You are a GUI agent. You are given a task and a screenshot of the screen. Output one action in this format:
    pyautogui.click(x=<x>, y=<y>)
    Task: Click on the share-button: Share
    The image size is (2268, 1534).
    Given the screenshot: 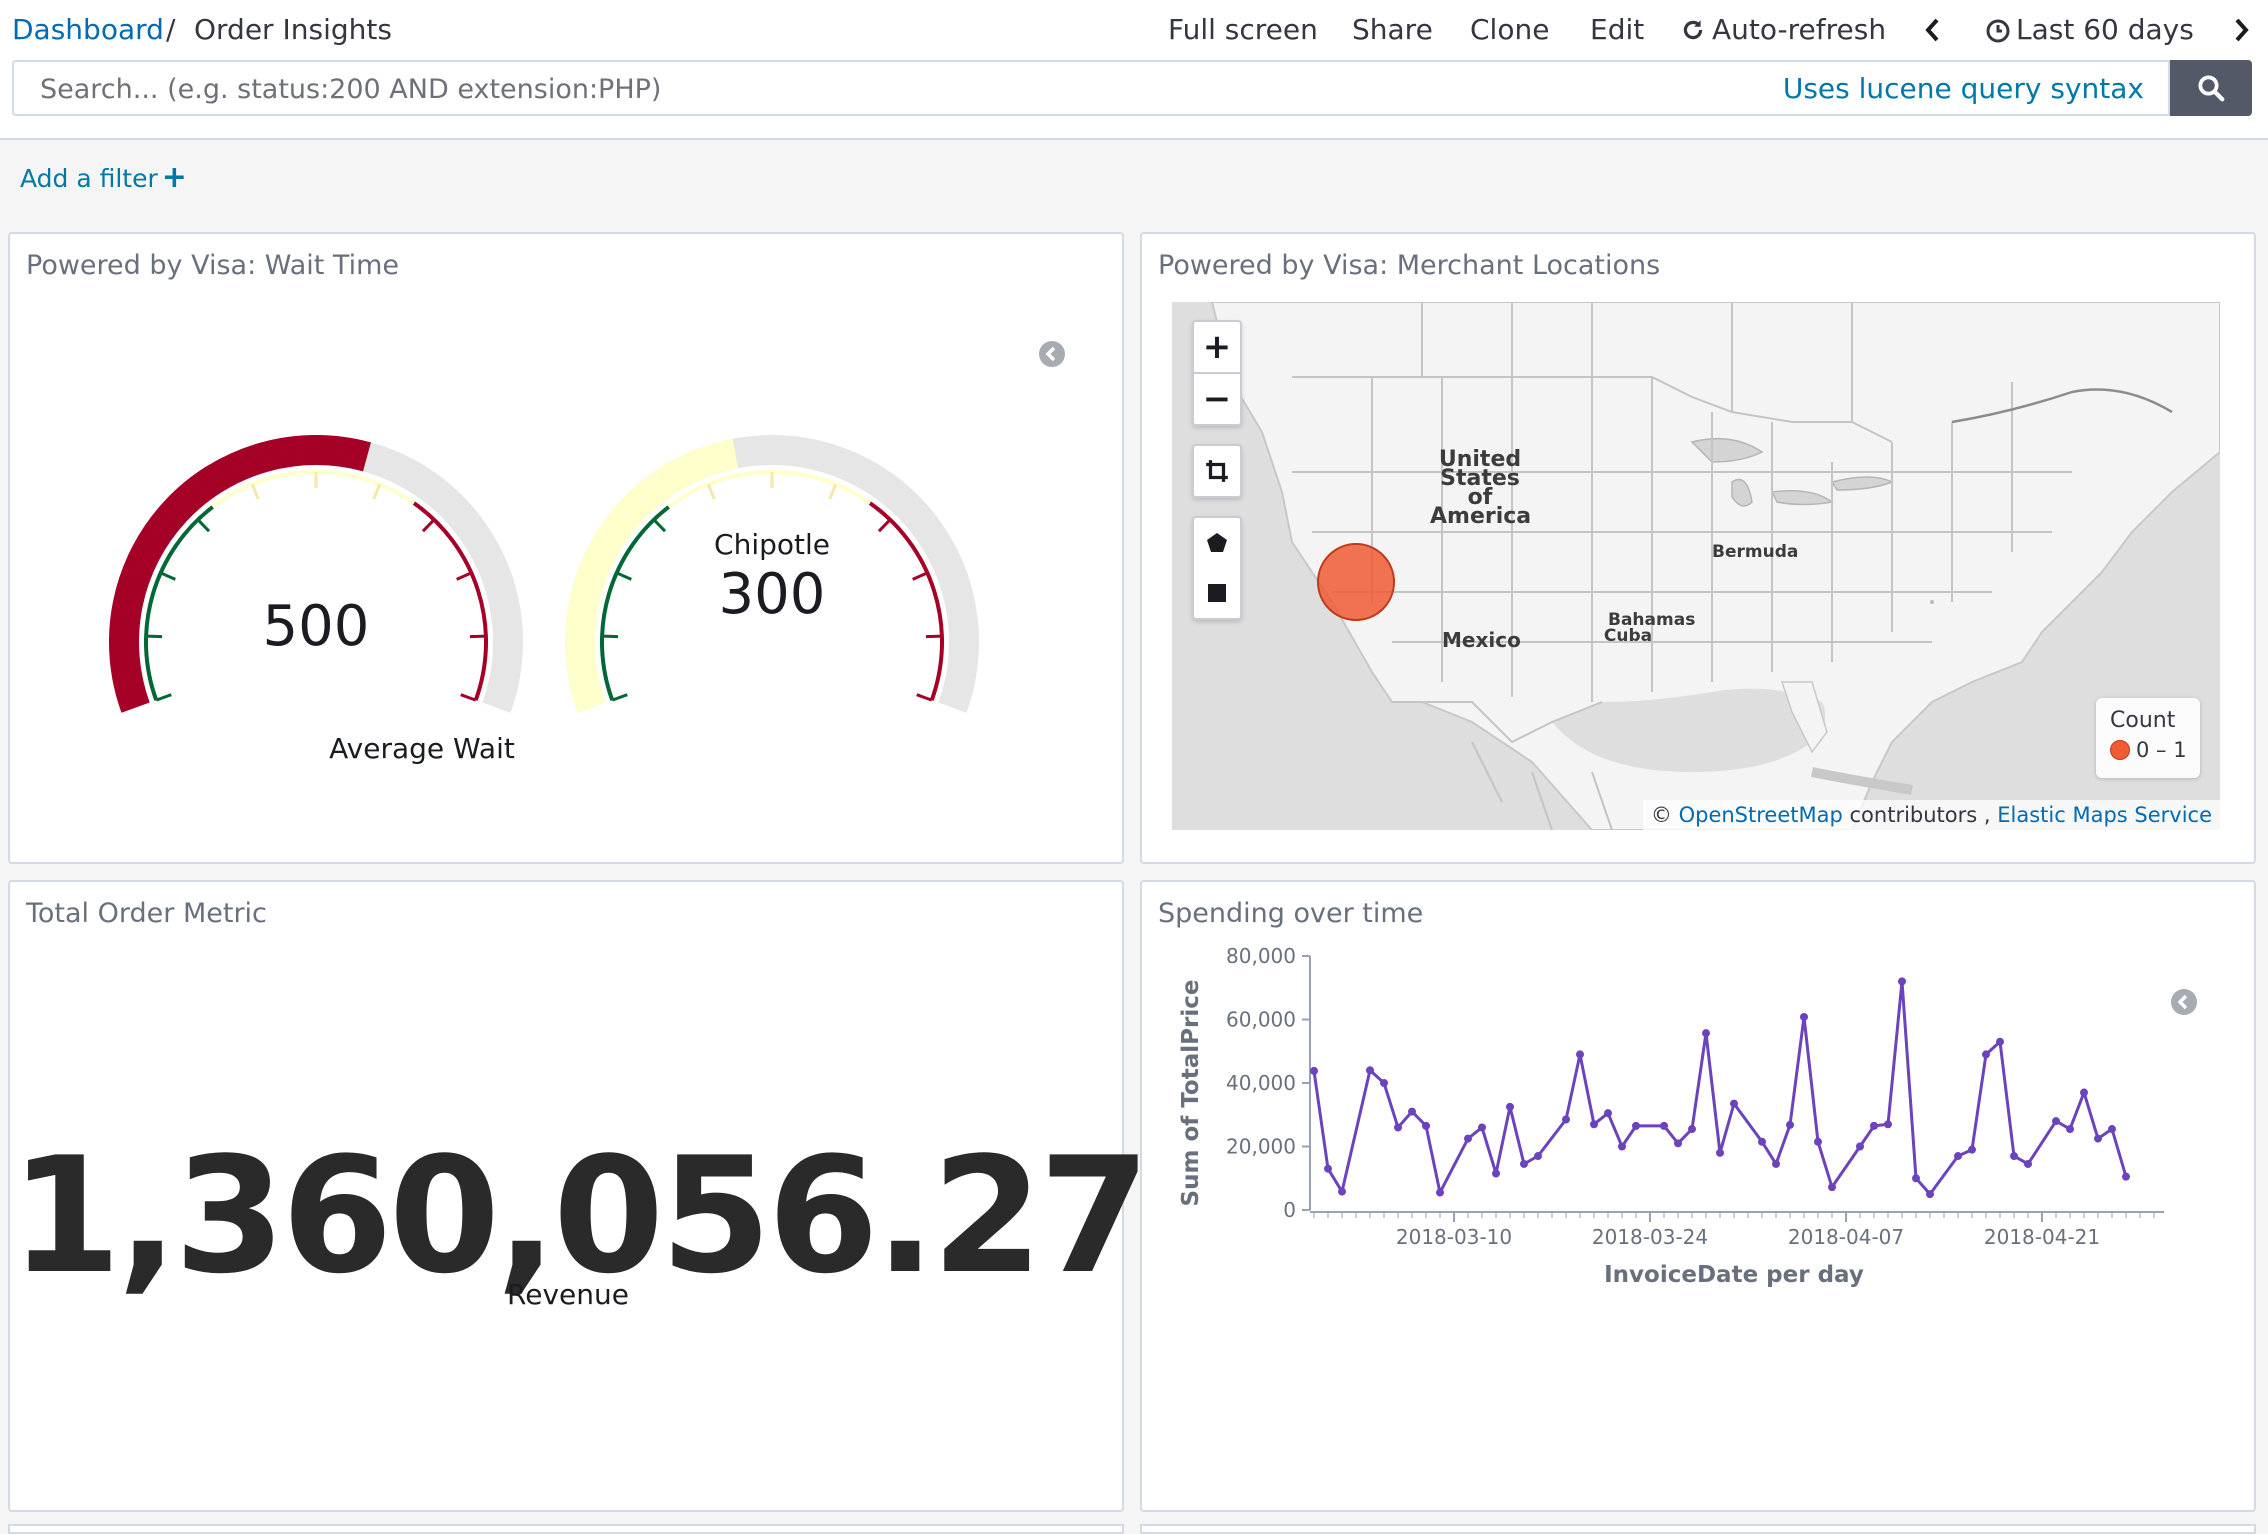 What is the action you would take?
    pyautogui.click(x=1392, y=29)
    